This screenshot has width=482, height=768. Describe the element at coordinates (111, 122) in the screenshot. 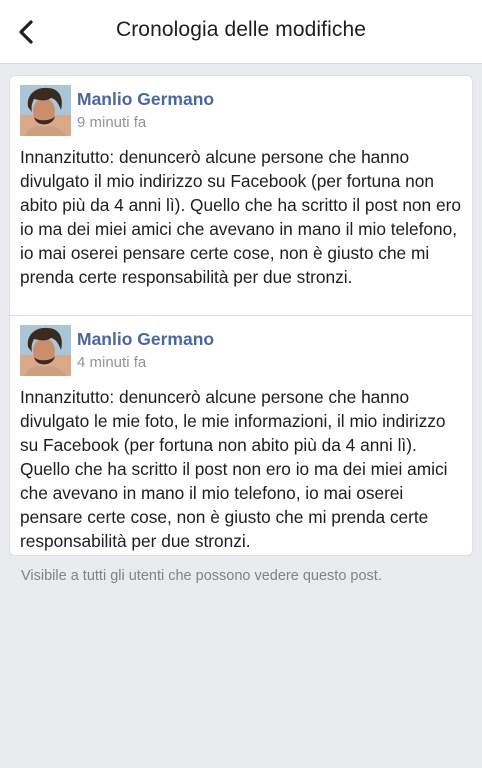

I see `timestamp: 9 minuti fa` at that location.